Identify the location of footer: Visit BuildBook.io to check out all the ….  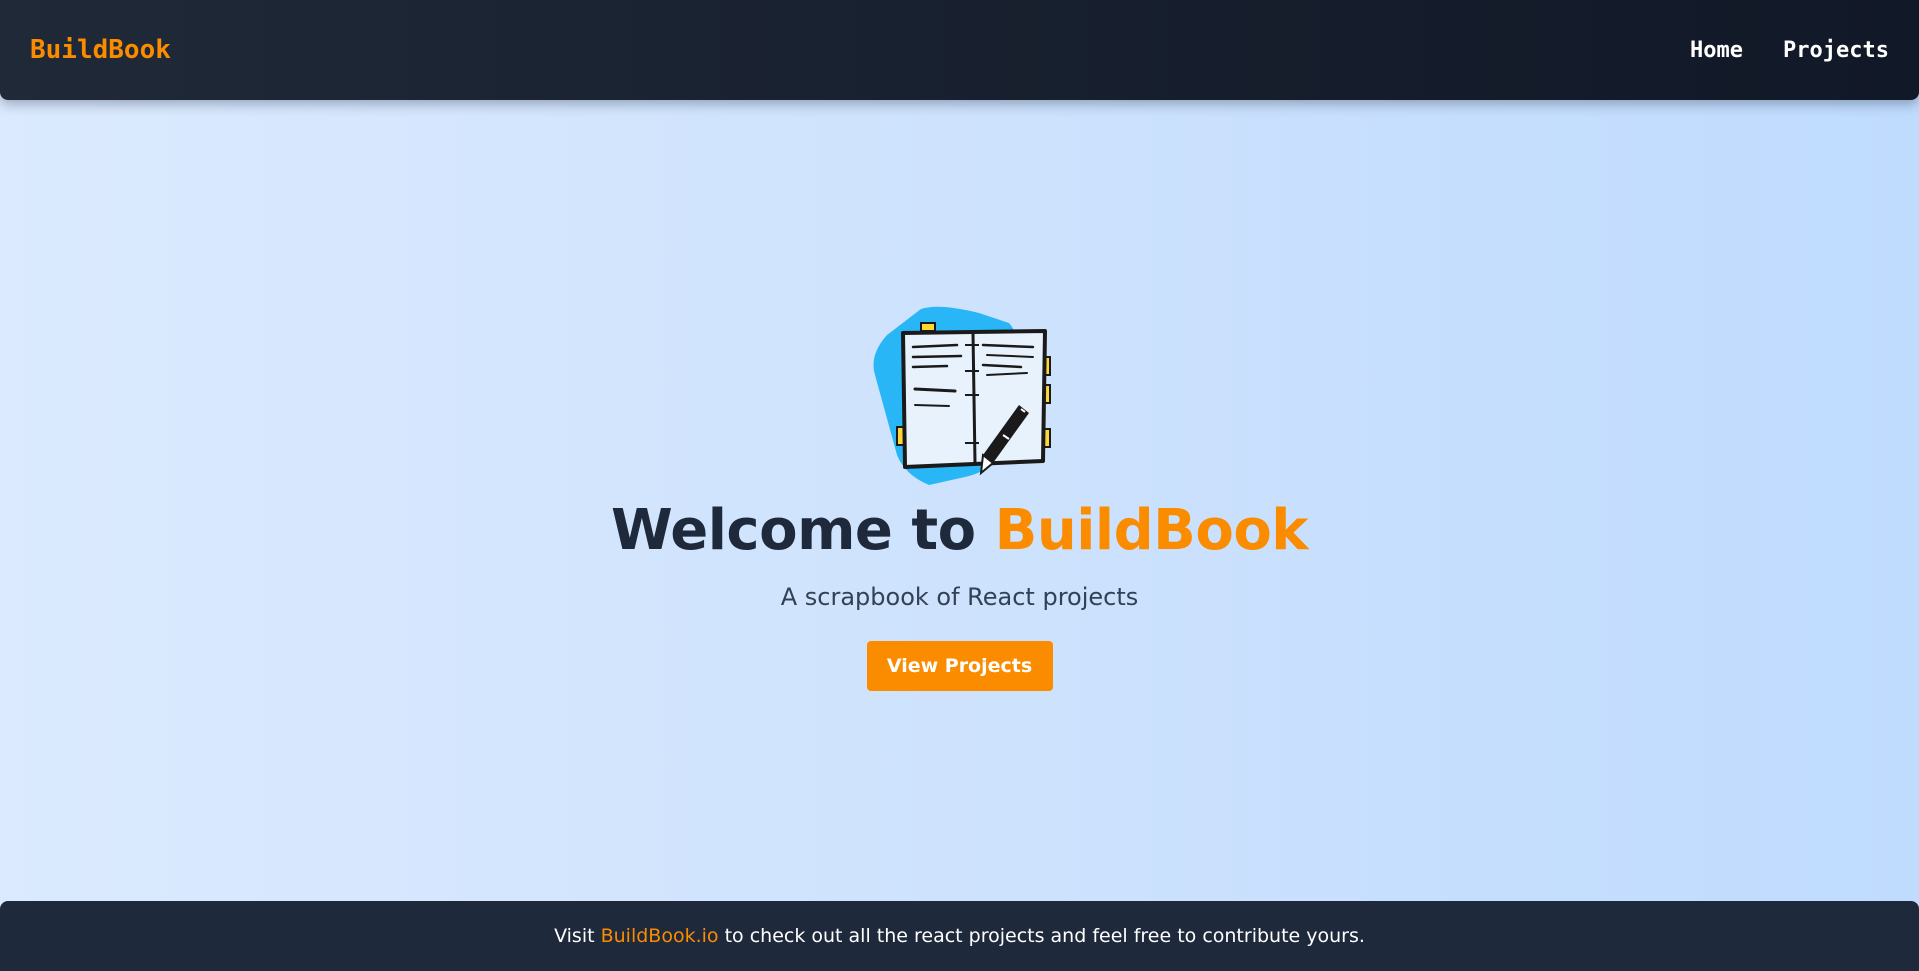
(959, 936).